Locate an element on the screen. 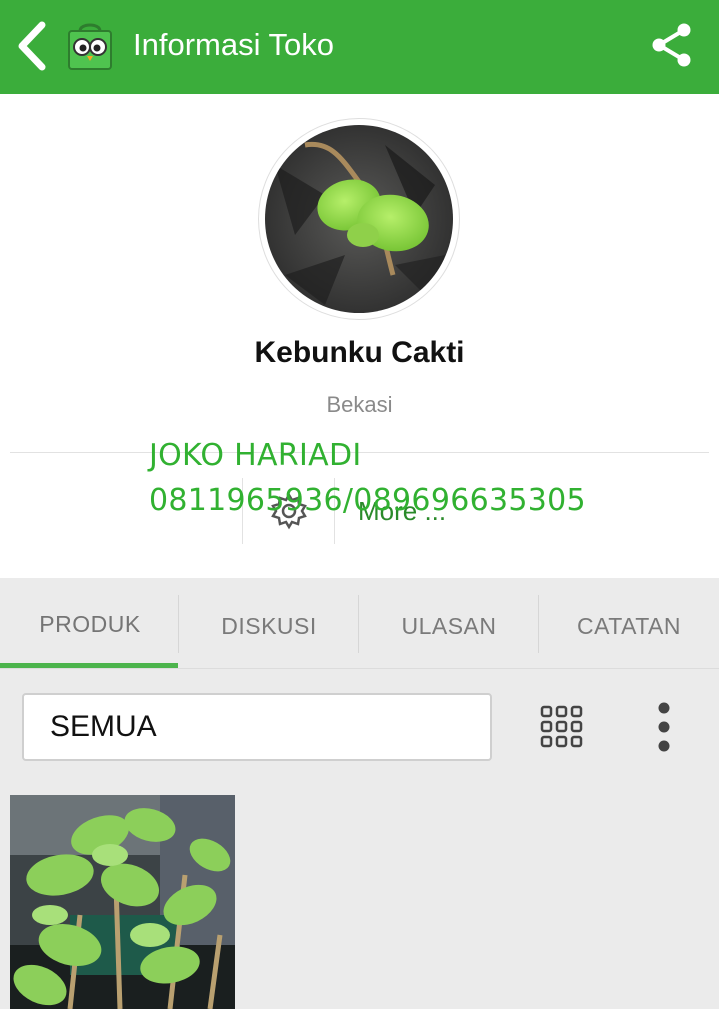 Image resolution: width=719 pixels, height=1009 pixels. share-button is located at coordinates (671, 45).